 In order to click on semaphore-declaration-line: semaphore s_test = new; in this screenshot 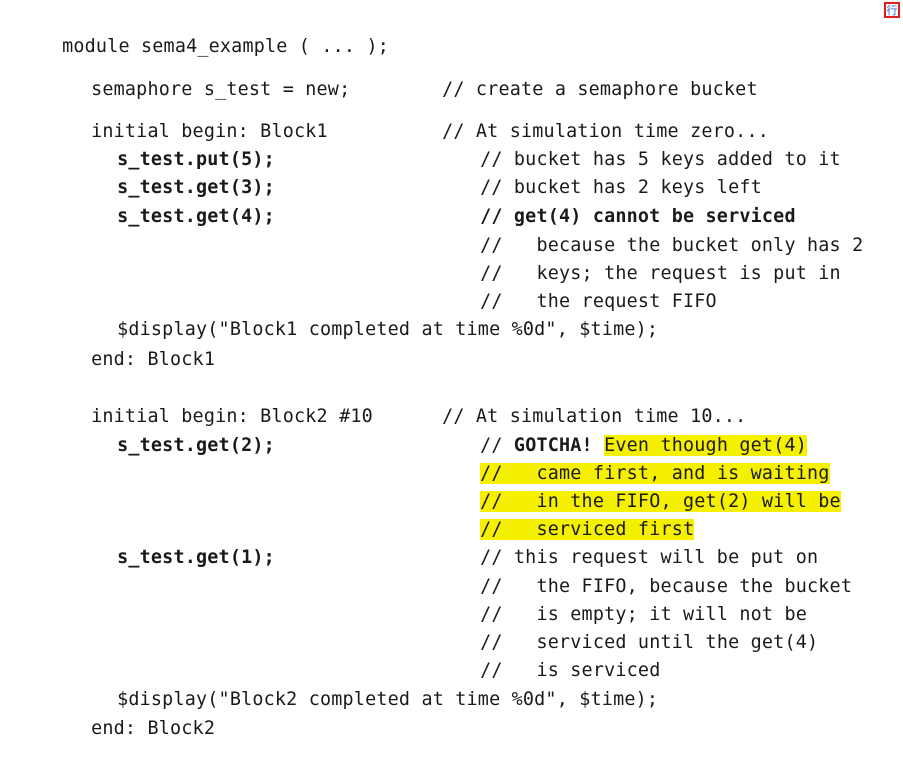, I will do `click(198, 74)`.